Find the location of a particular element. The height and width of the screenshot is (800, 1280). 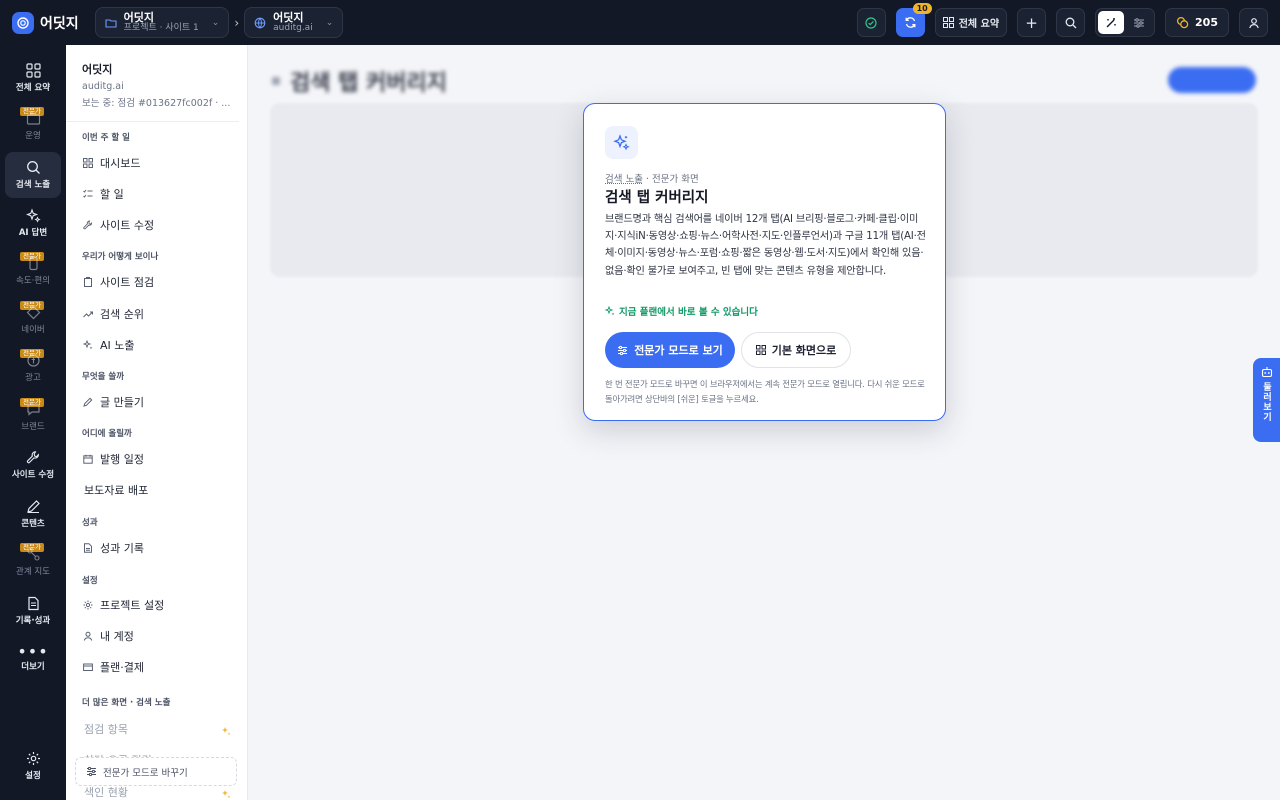

sidebar-item-project-settings: 프로젝트 설정 is located at coordinates (160, 605).